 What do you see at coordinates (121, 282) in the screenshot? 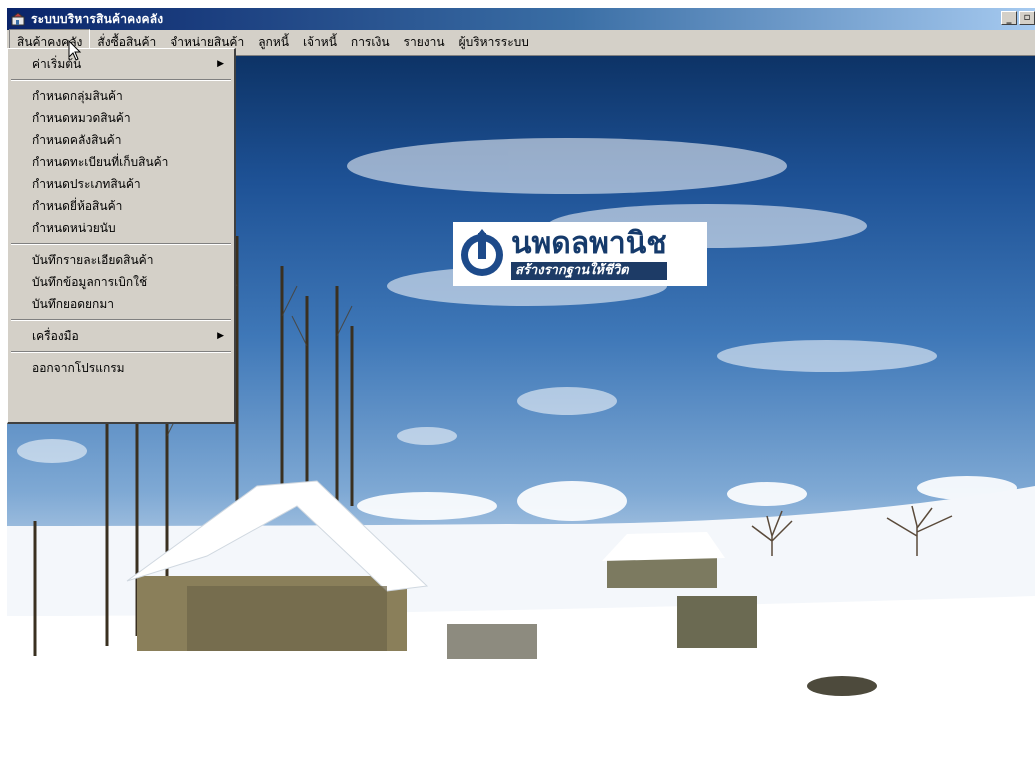
I see `menu-item-withdrawal: บันทึกข้อมูลการเบิกใช้` at bounding box center [121, 282].